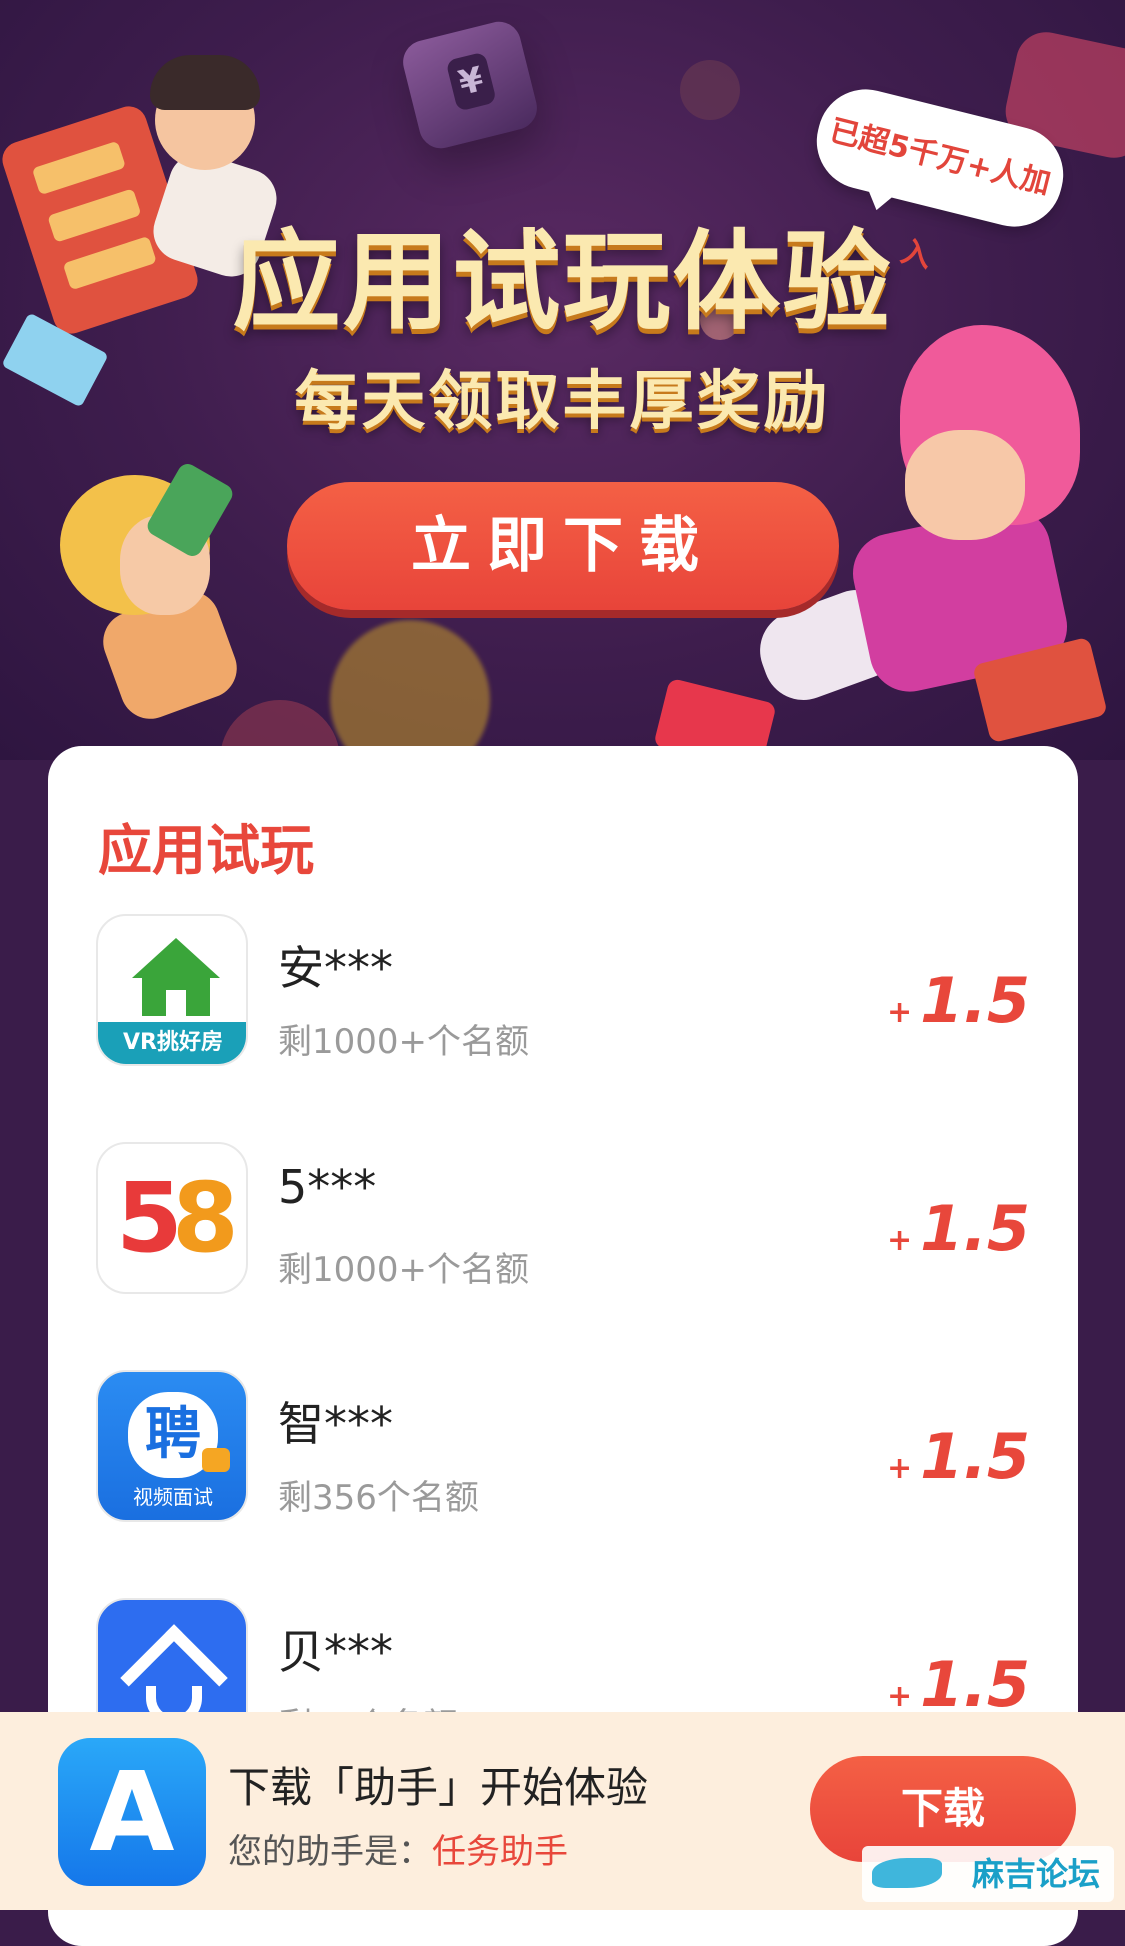  I want to click on dolphin-icon, so click(907, 1873).